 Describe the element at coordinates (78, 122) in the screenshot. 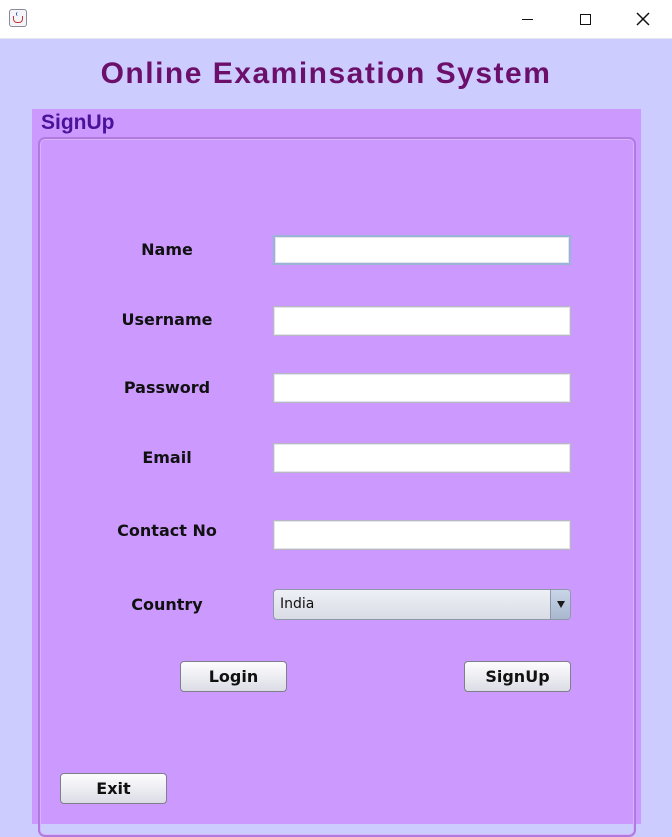

I see `panel-title: SignUp` at that location.